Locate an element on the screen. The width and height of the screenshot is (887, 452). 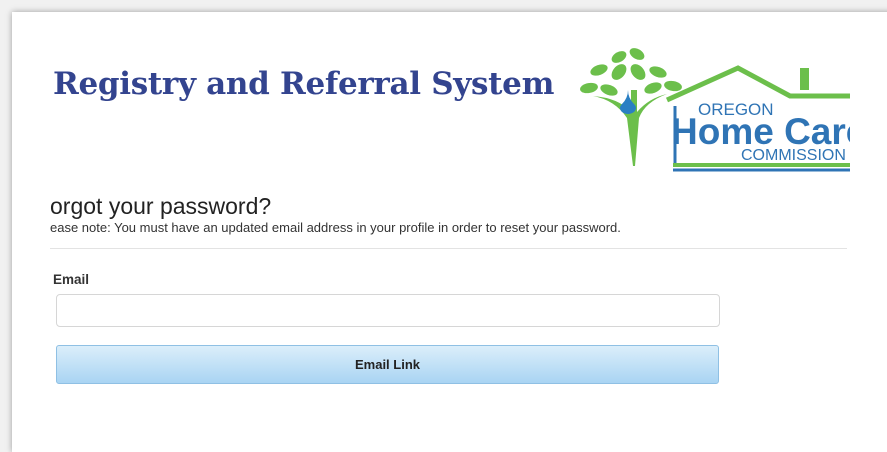
divider is located at coordinates (448, 248).